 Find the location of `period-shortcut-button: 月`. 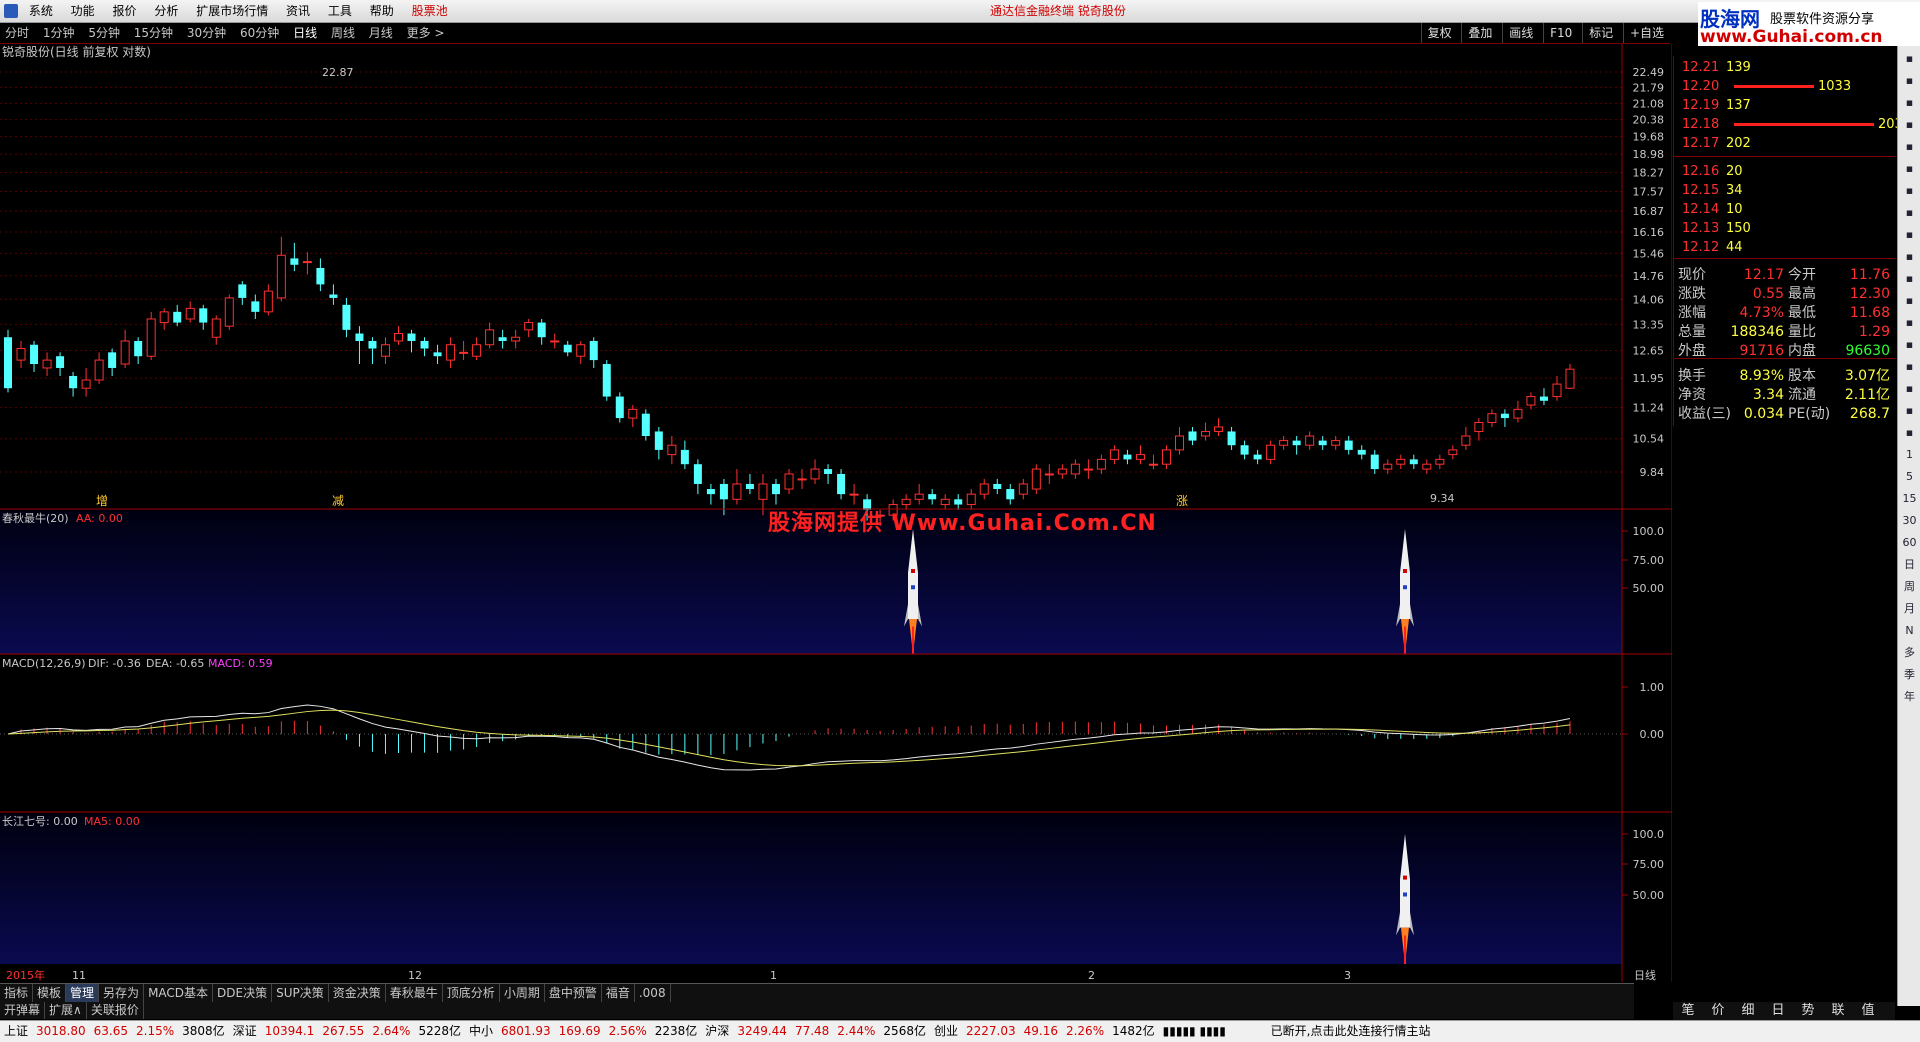

period-shortcut-button: 月 is located at coordinates (1909, 608).